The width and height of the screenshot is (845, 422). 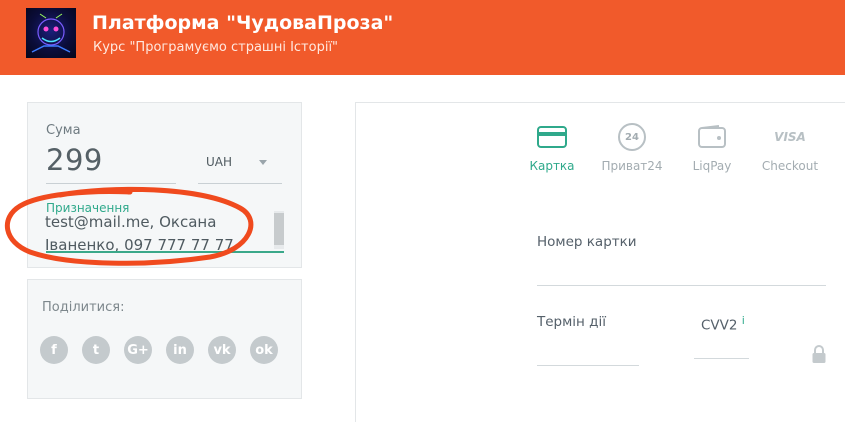 What do you see at coordinates (790, 148) in the screenshot?
I see `method-tab-checkout: VISA Checkout` at bounding box center [790, 148].